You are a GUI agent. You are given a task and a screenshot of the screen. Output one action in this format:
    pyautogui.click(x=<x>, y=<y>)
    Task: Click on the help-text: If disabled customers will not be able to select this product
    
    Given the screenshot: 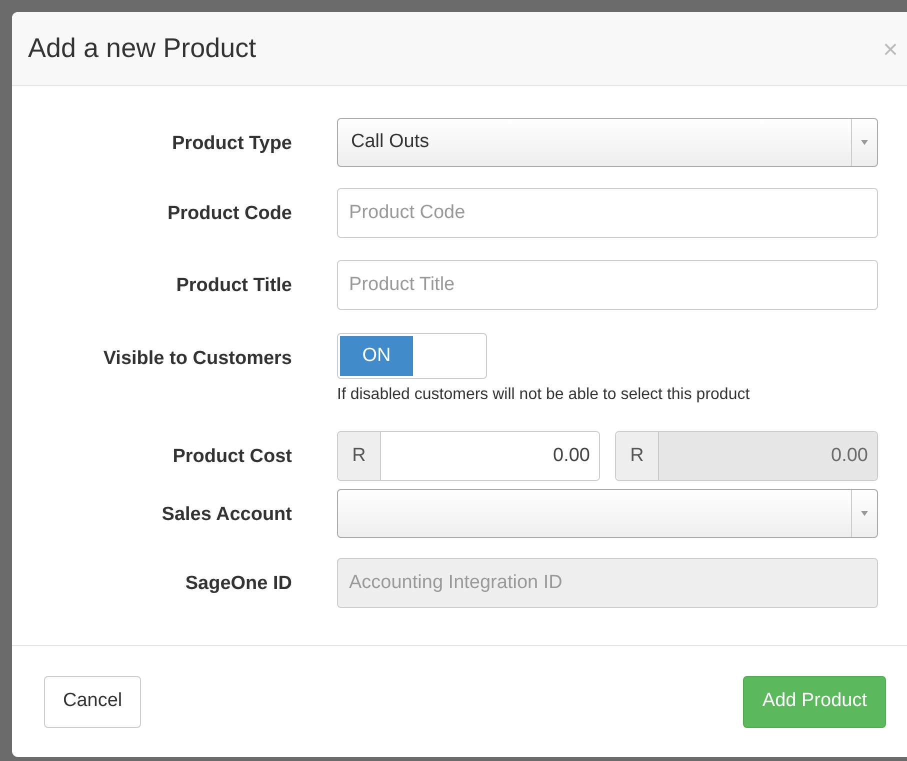 What is the action you would take?
    pyautogui.click(x=544, y=395)
    